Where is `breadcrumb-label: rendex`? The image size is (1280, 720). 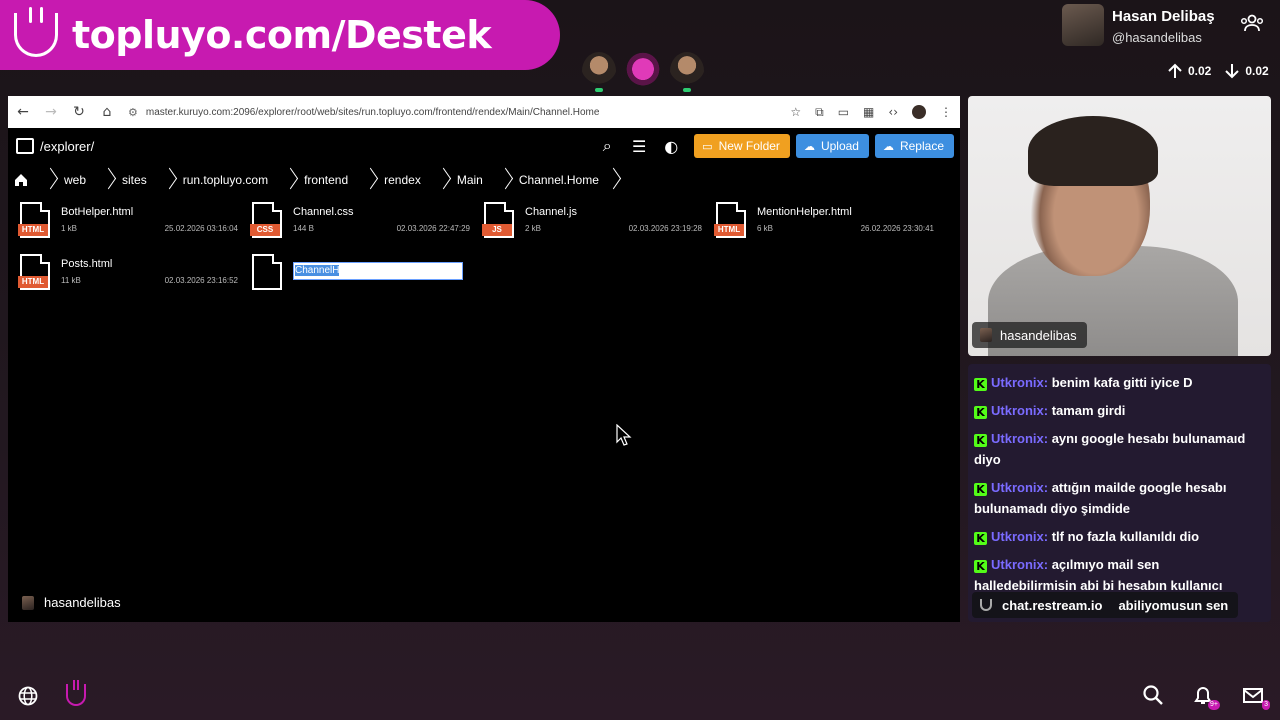
breadcrumb-label: rendex is located at coordinates (402, 180).